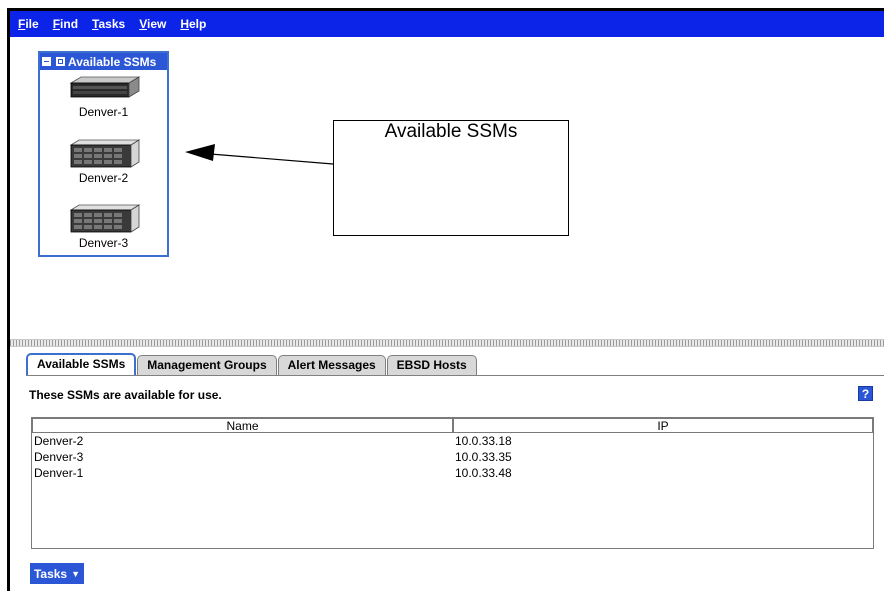 This screenshot has width=884, height=591. What do you see at coordinates (152, 24) in the screenshot?
I see `menu-view: View` at bounding box center [152, 24].